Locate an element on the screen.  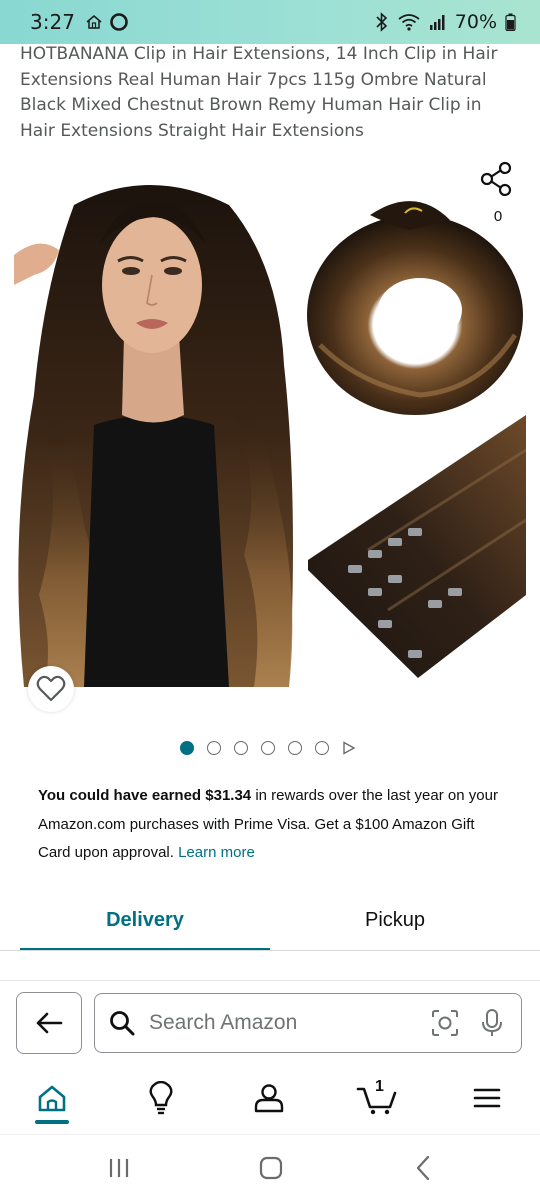
system-navigation-bar is located at coordinates (270, 1167).